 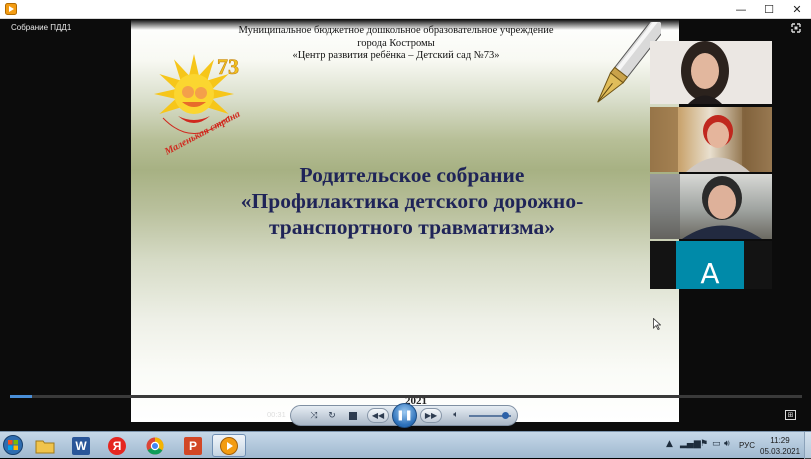 I want to click on pause-button: ❚❚, so click(x=404, y=415).